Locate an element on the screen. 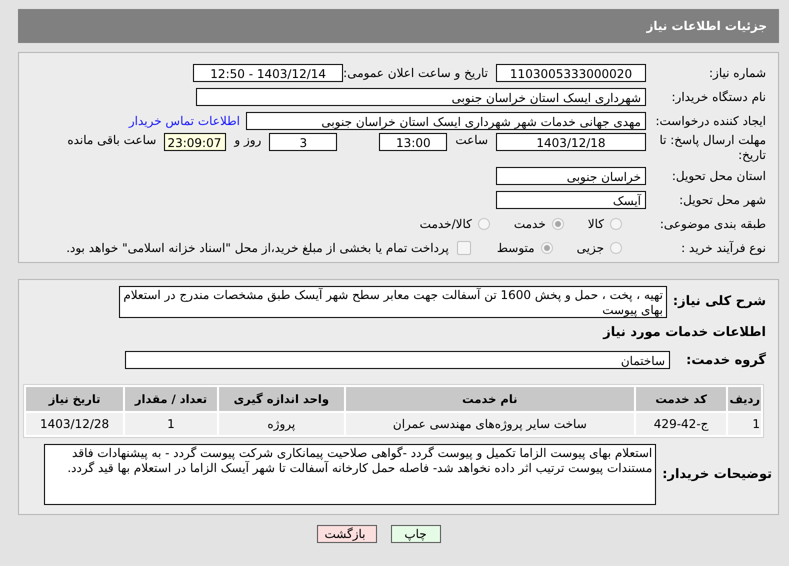 The image size is (789, 566). service-group-field: ساختمان is located at coordinates (397, 360).